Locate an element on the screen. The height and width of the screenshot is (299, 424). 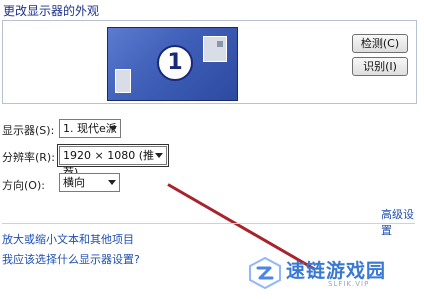
divider is located at coordinates (208, 223).